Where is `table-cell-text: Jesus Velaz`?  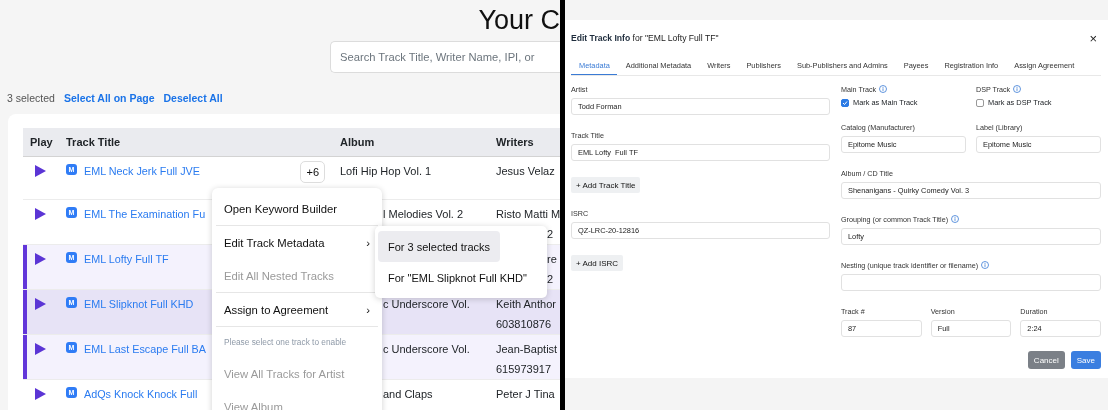 table-cell-text: Jesus Velaz is located at coordinates (525, 171).